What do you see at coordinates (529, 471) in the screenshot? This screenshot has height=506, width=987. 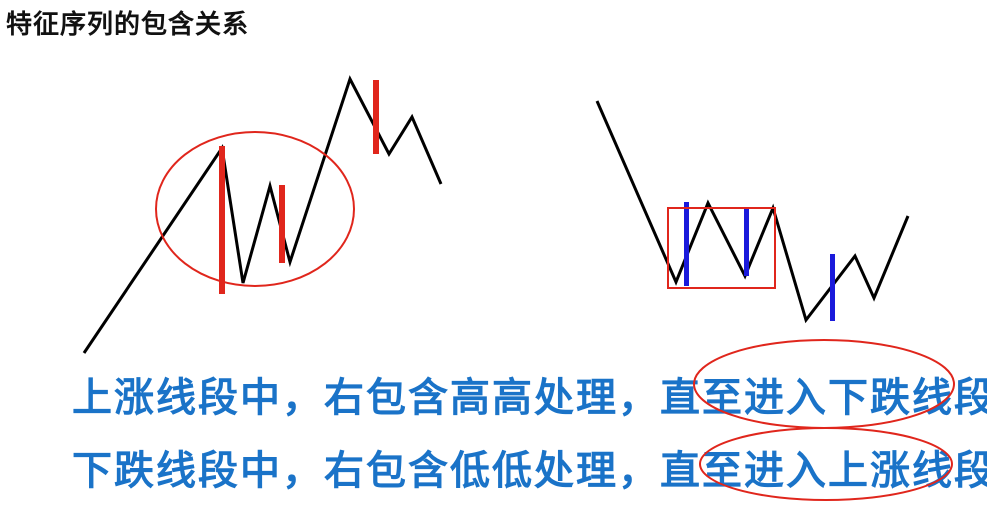 I see `rule-downtrend-text: 下跌线段中，右包含低低处理，直至进入上涨线段` at bounding box center [529, 471].